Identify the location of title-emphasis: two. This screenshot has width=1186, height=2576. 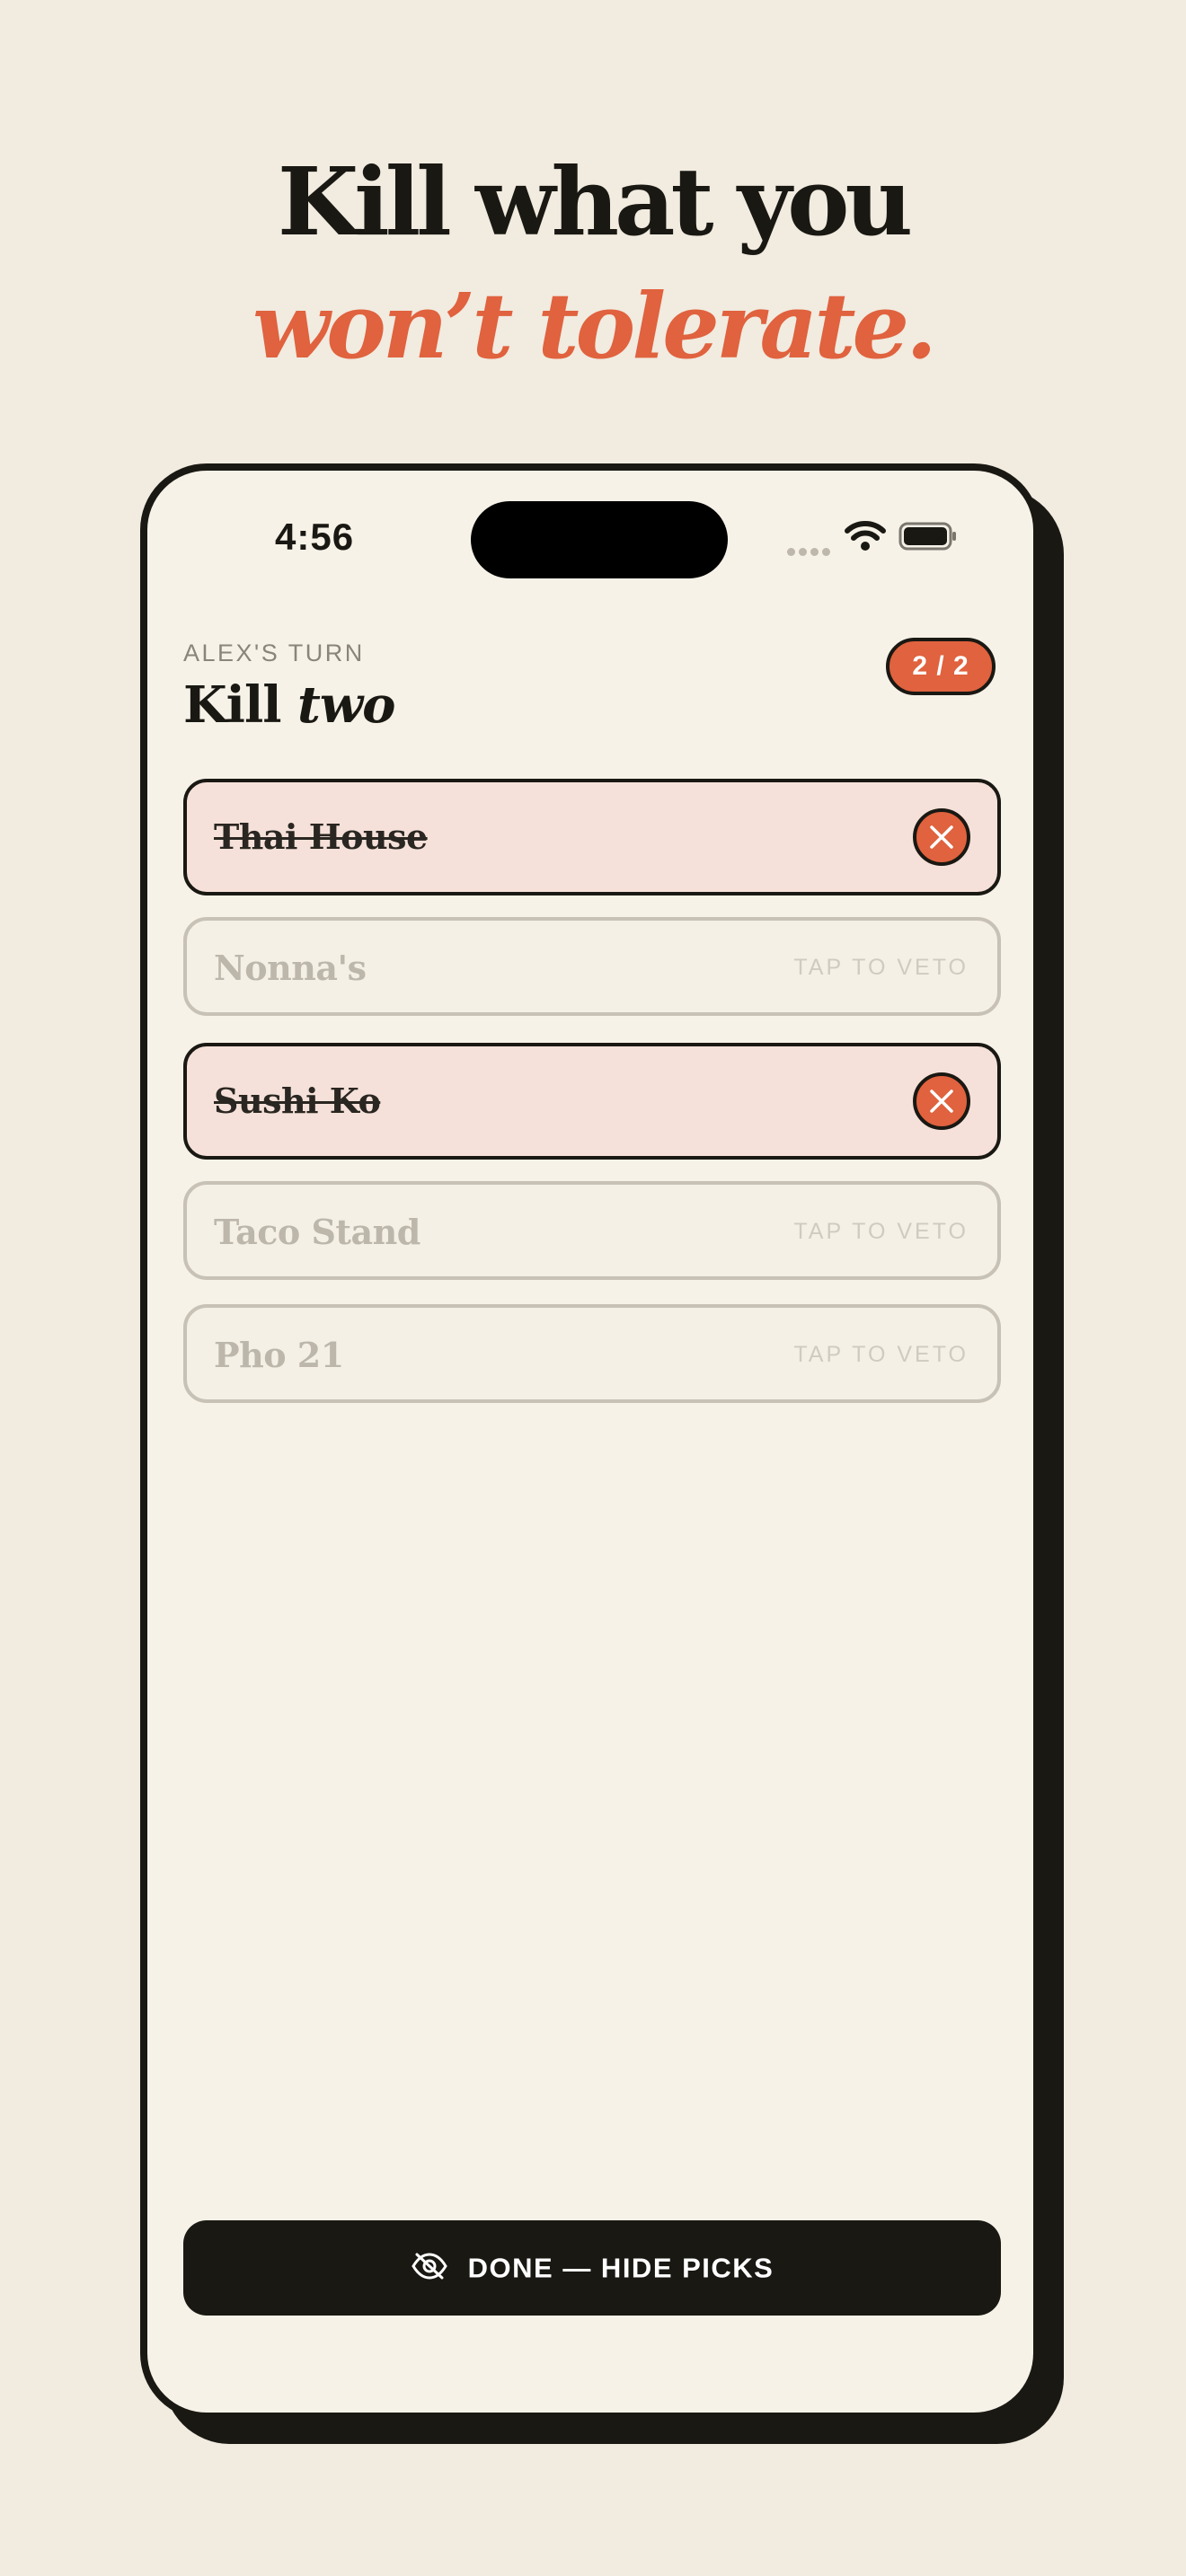
(346, 705).